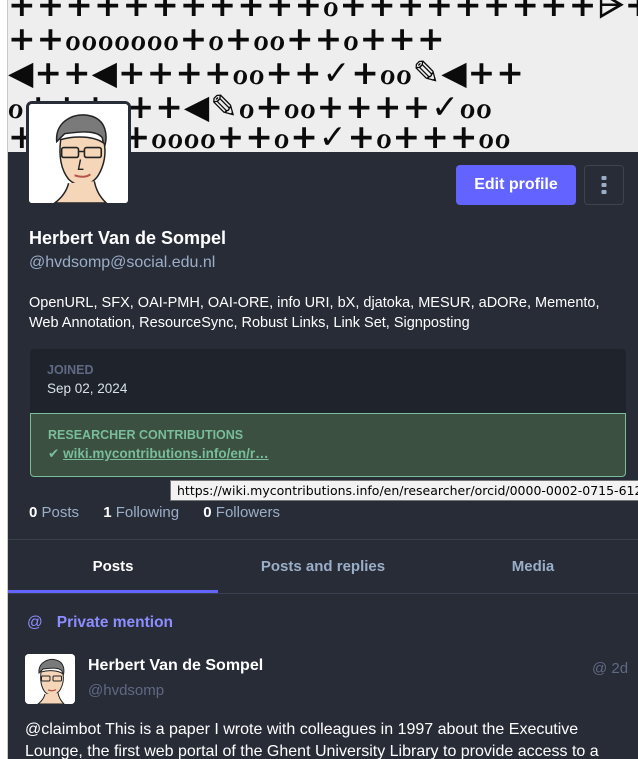 The width and height of the screenshot is (638, 759). Describe the element at coordinates (126, 690) in the screenshot. I see `status-author-handle: @hvdsomp` at that location.